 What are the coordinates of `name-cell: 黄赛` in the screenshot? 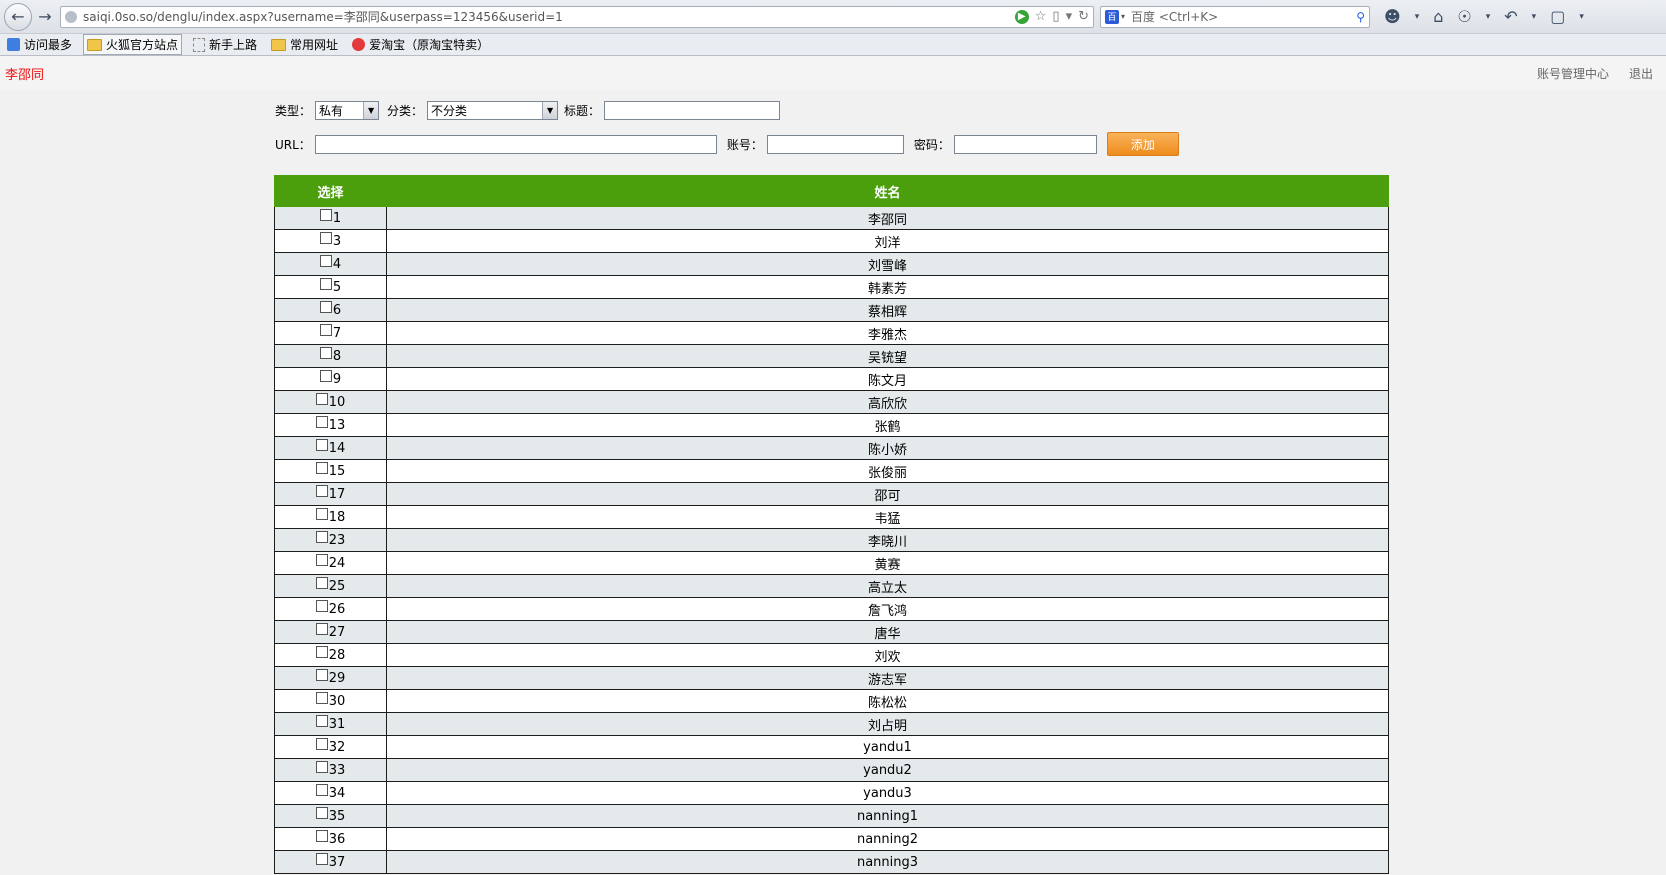 It's located at (887, 563).